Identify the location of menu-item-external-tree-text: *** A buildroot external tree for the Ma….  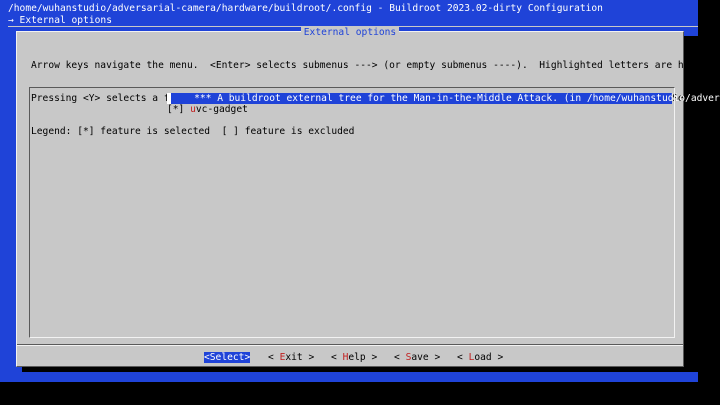
(445, 98).